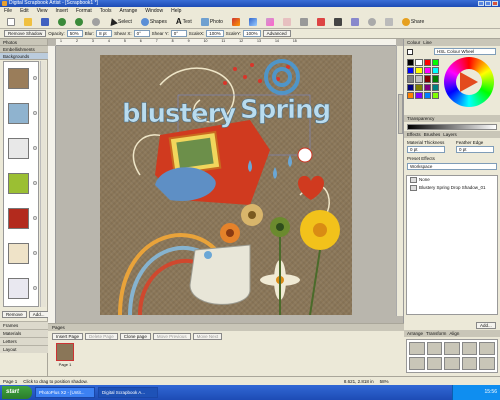  I want to click on material-thickness-field: 0 pt, so click(426, 149).